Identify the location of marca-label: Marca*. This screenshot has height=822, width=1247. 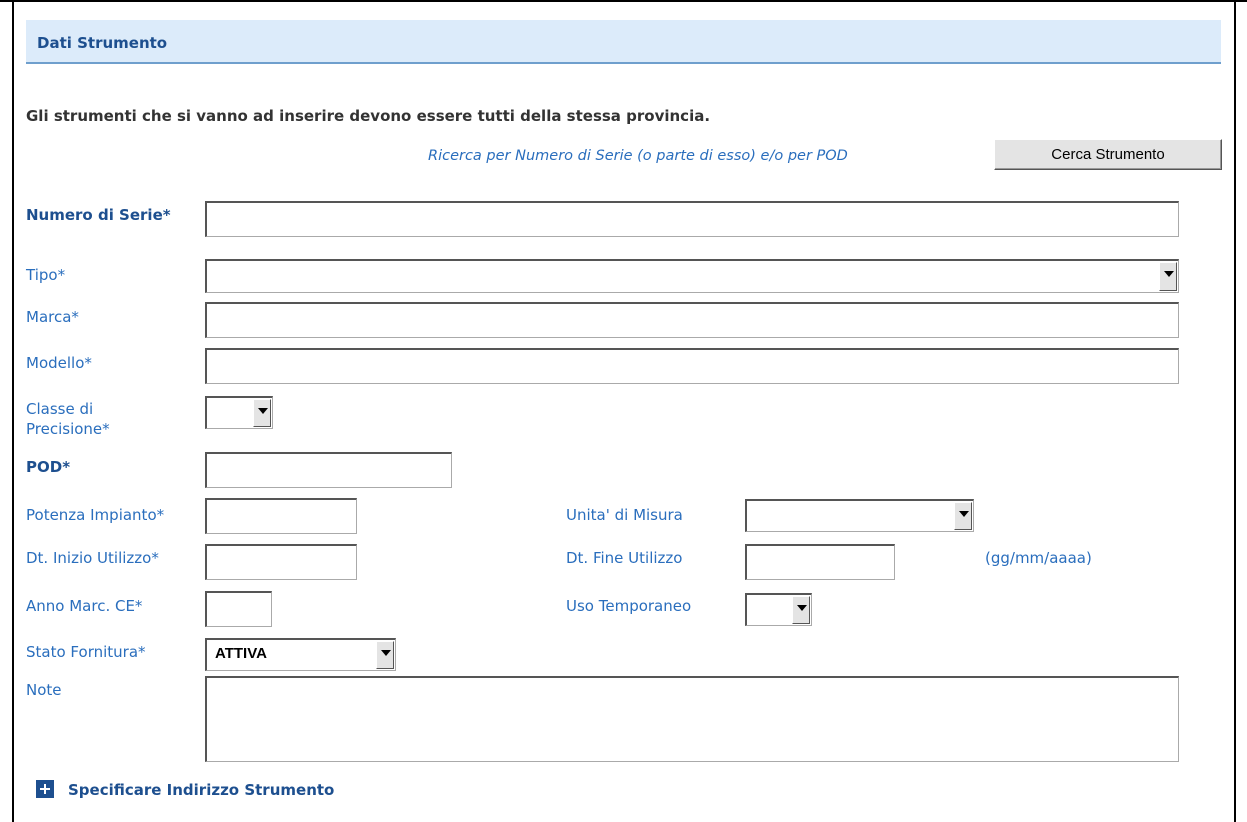
(52, 317).